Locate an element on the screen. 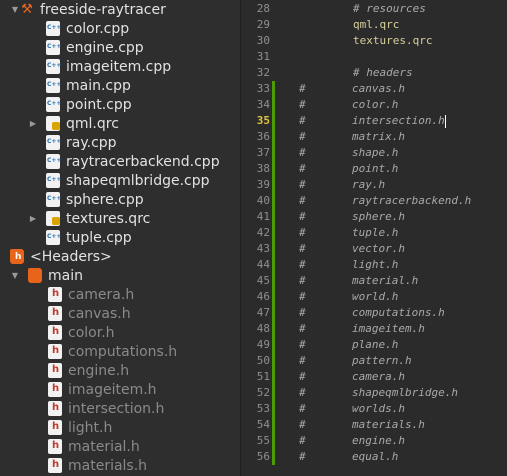 The height and width of the screenshot is (476, 507). line-number: 46 is located at coordinates (263, 296).